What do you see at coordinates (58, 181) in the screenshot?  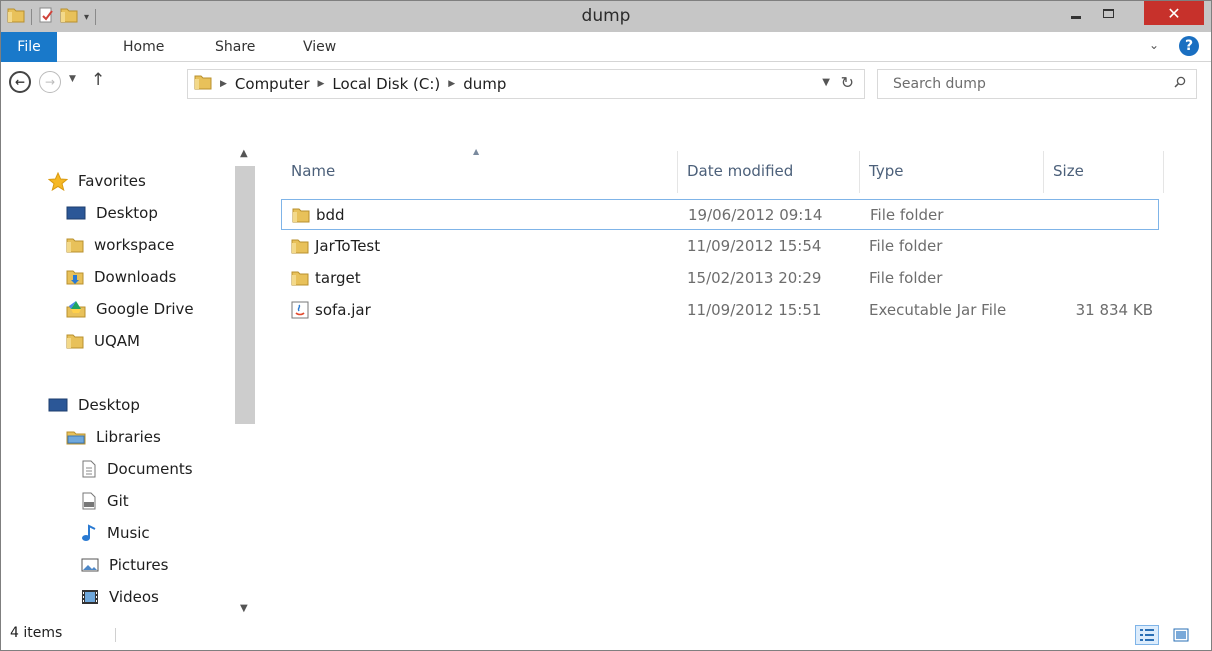 I see `star-icon` at bounding box center [58, 181].